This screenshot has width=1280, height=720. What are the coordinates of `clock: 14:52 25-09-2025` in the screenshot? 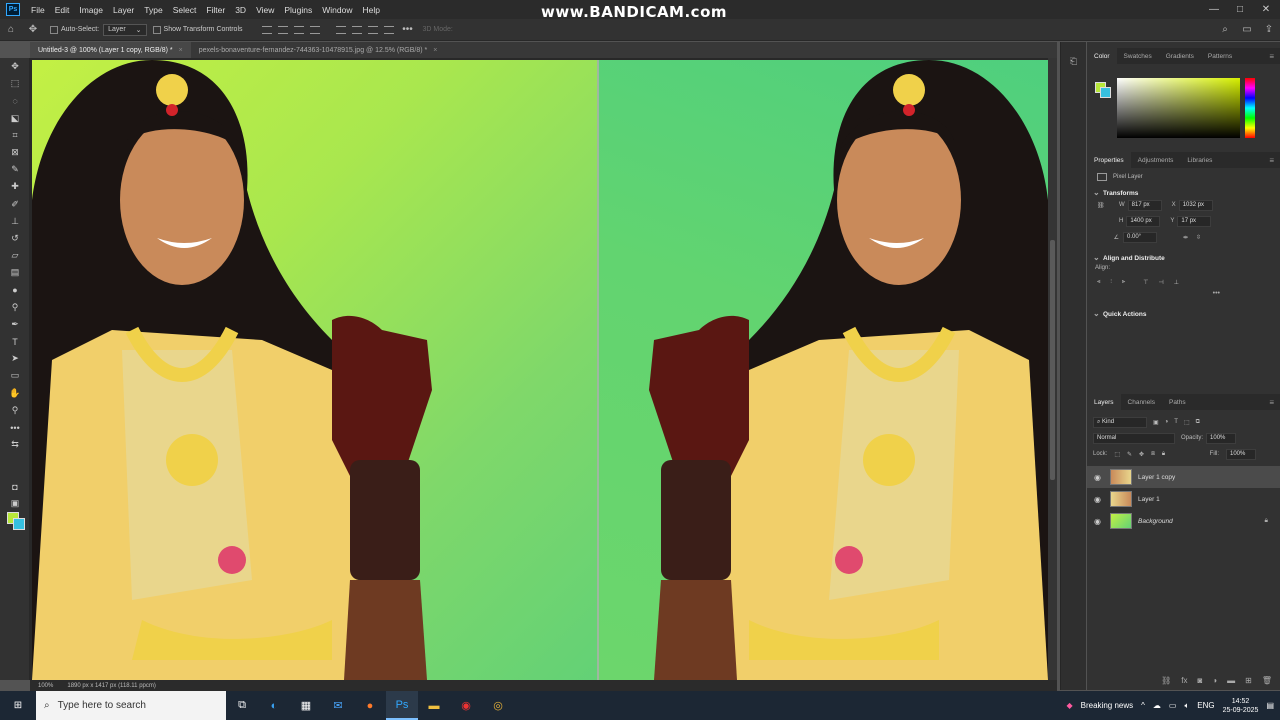 It's located at (1241, 706).